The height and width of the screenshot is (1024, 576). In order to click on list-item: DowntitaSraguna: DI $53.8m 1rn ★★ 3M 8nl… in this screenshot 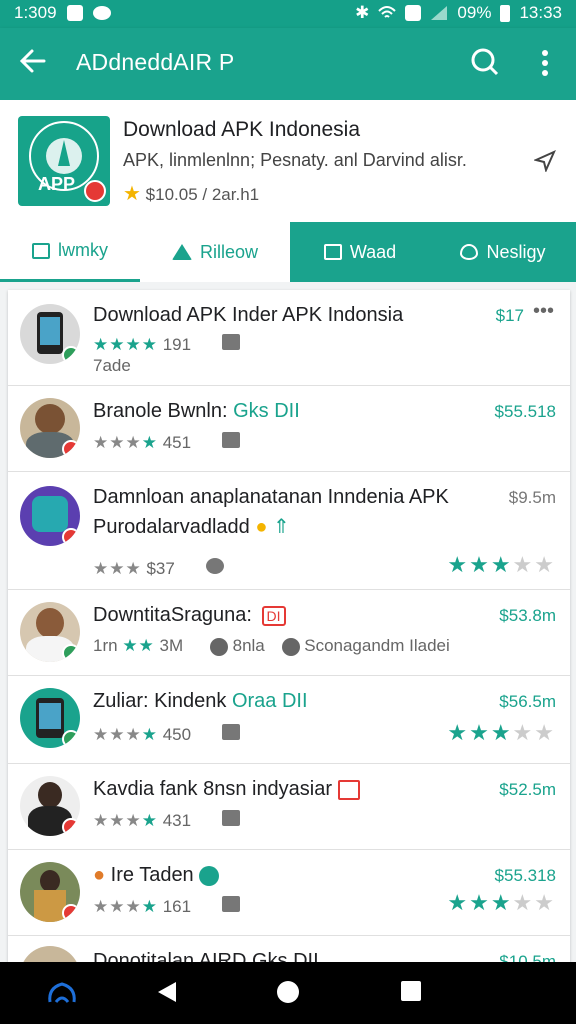, I will do `click(289, 633)`.